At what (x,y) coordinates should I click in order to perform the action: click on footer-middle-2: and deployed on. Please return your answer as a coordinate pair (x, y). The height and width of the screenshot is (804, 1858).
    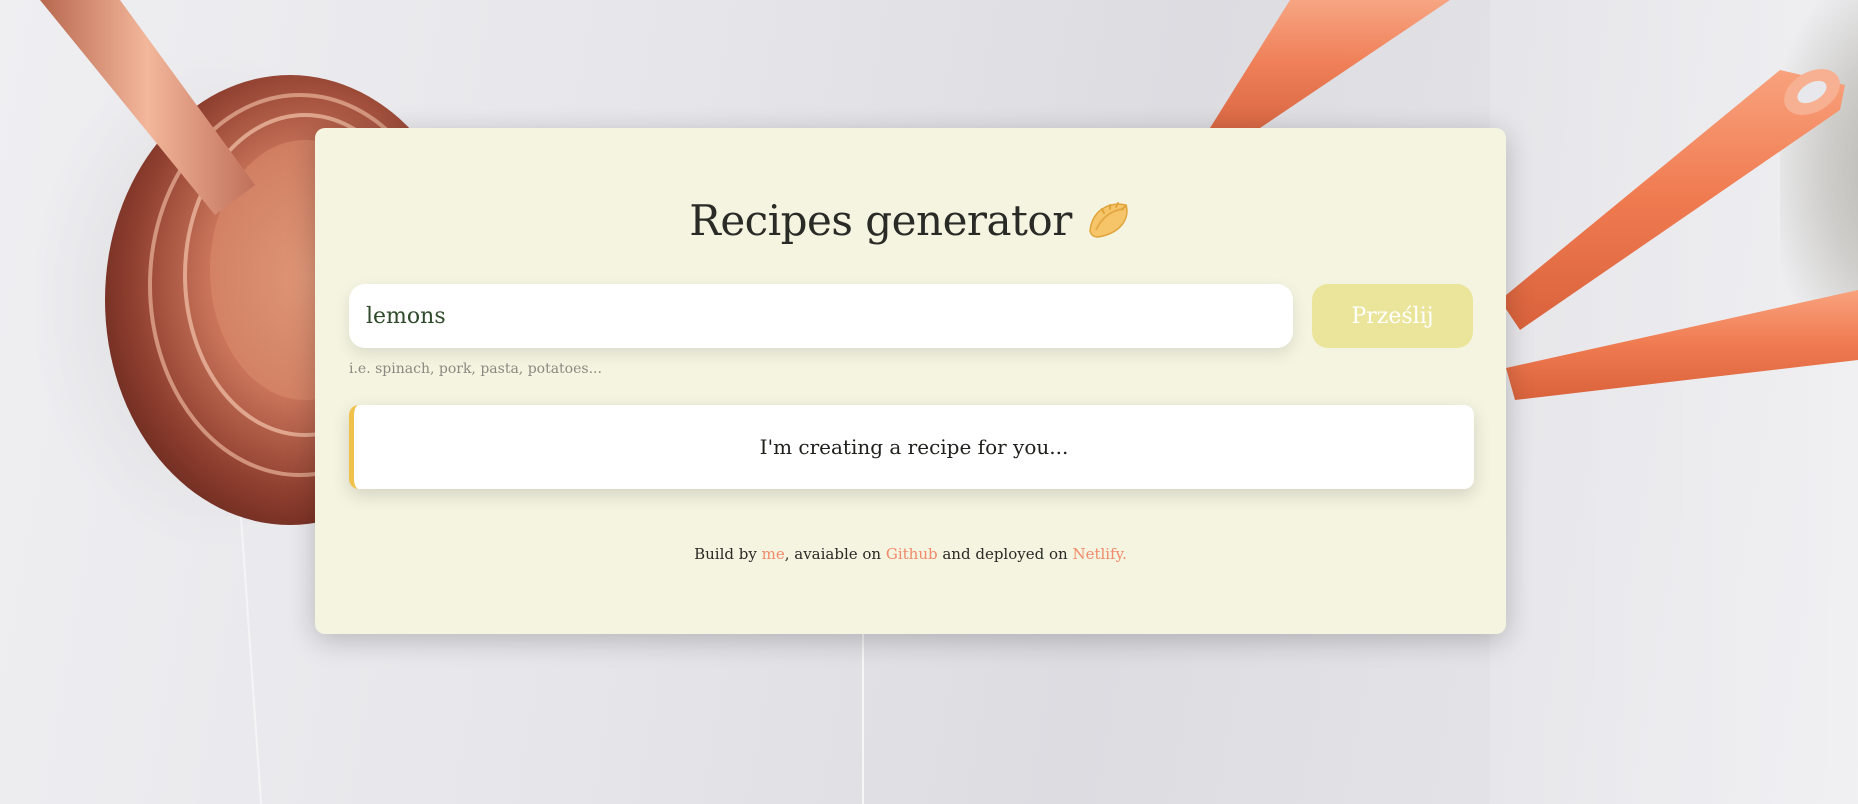
    Looking at the image, I should click on (1005, 554).